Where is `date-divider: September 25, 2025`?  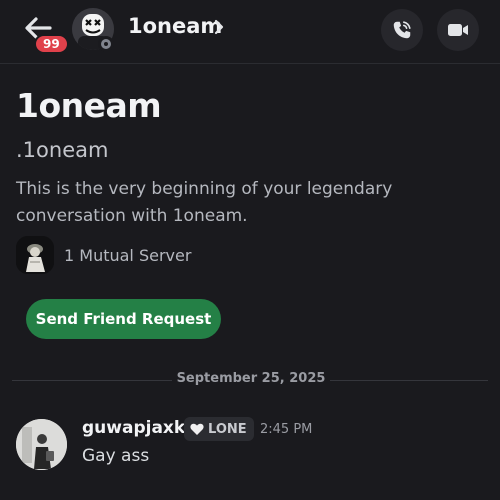
date-divider: September 25, 2025 is located at coordinates (251, 378).